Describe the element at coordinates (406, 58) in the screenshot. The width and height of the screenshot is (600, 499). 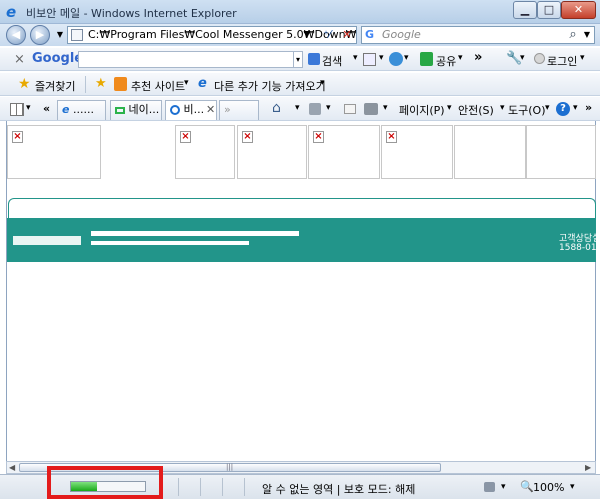
I see `bookmarks-dropdown-icon: ▾` at that location.